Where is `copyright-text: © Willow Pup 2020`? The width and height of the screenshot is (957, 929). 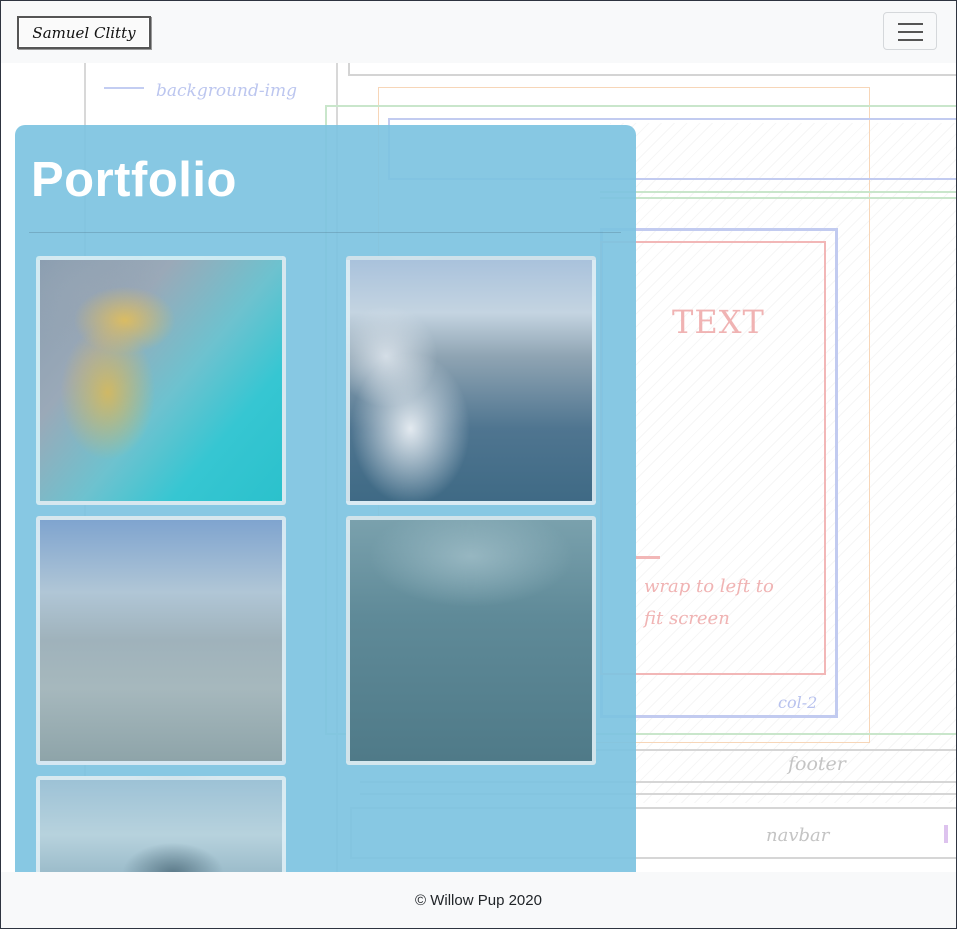
copyright-text: © Willow Pup 2020 is located at coordinates (478, 900).